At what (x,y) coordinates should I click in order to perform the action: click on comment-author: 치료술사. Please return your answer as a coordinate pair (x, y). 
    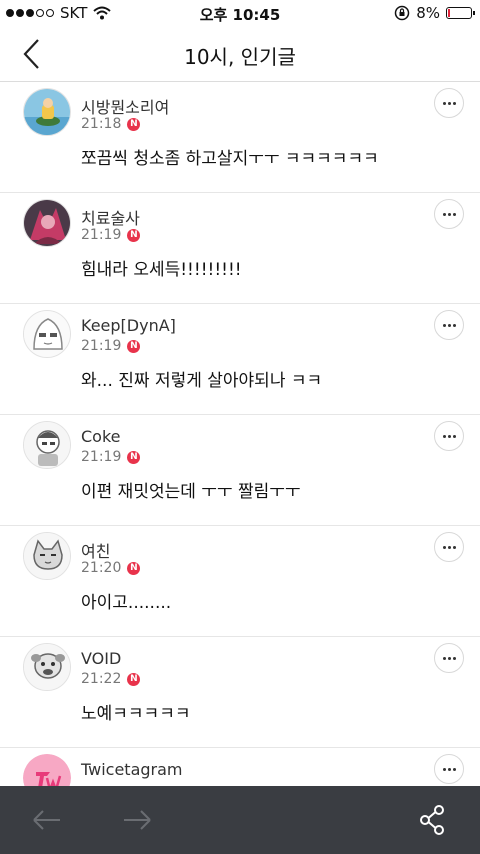
    Looking at the image, I should click on (110, 217).